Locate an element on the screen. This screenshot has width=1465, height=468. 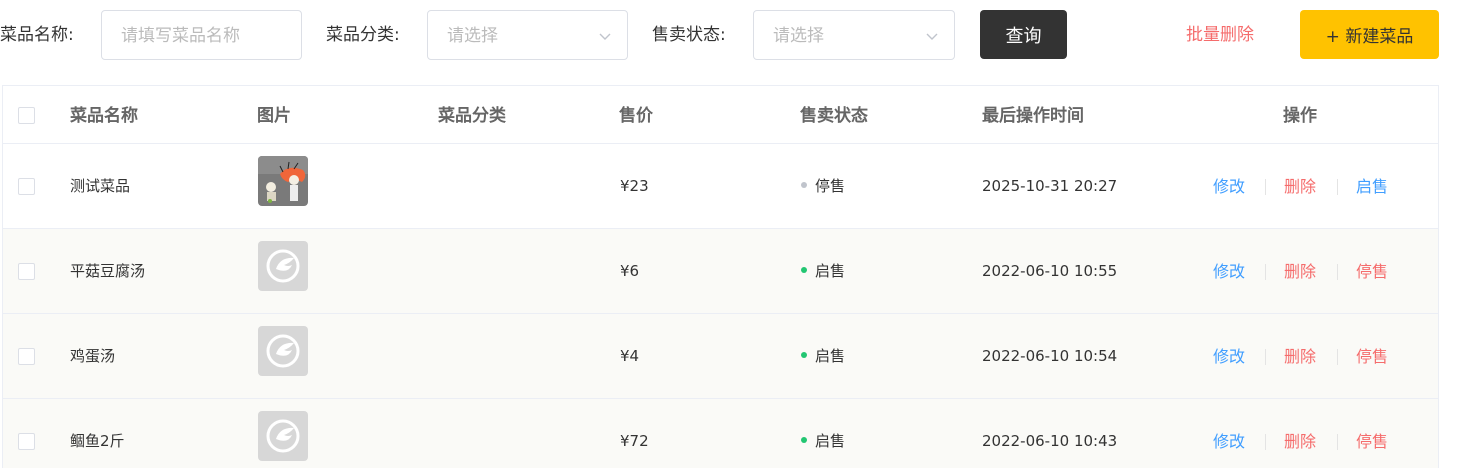
header-actions: 操作 is located at coordinates (1300, 116).